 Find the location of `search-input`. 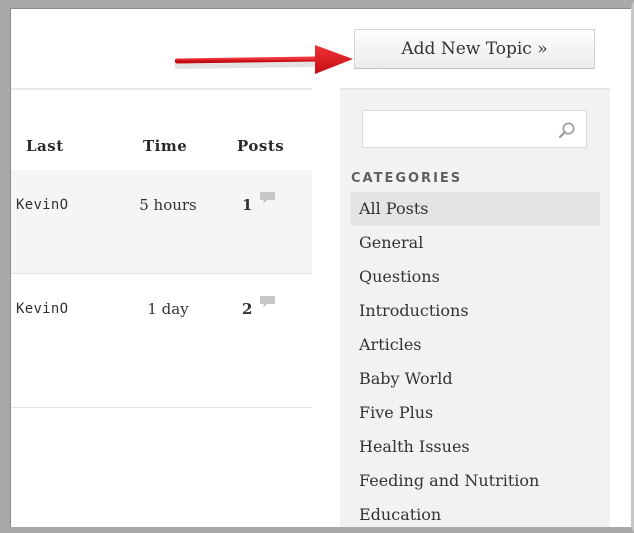

search-input is located at coordinates (461, 130).